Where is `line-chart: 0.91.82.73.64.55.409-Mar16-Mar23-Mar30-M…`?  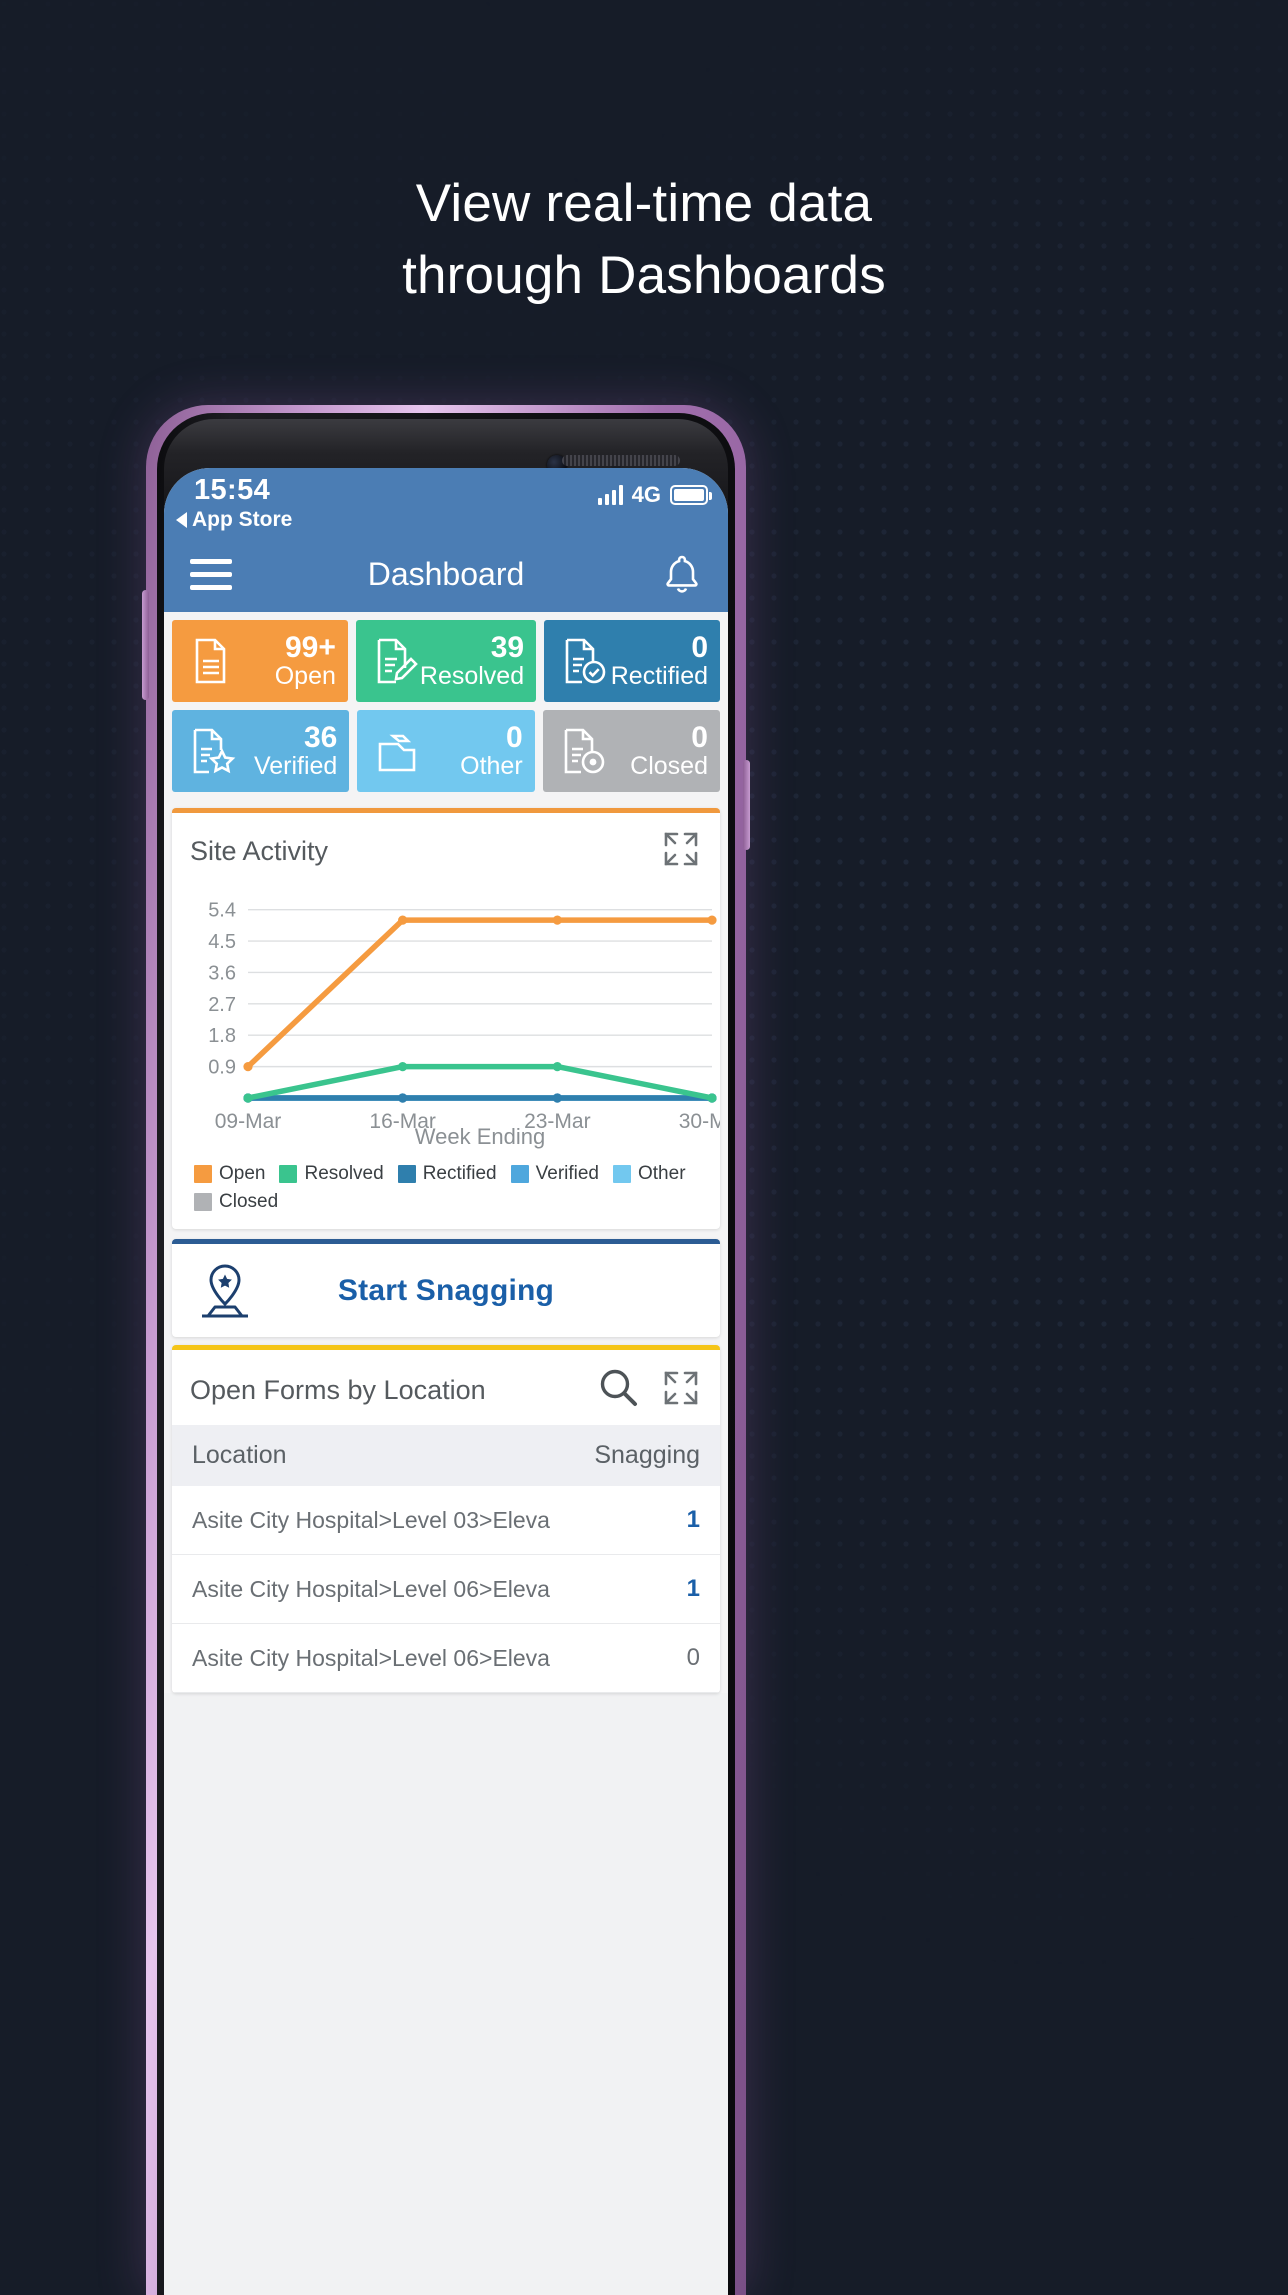
line-chart: 0.91.82.73.64.55.409-Mar16-Mar23-Mar30-M… is located at coordinates (464, 1024).